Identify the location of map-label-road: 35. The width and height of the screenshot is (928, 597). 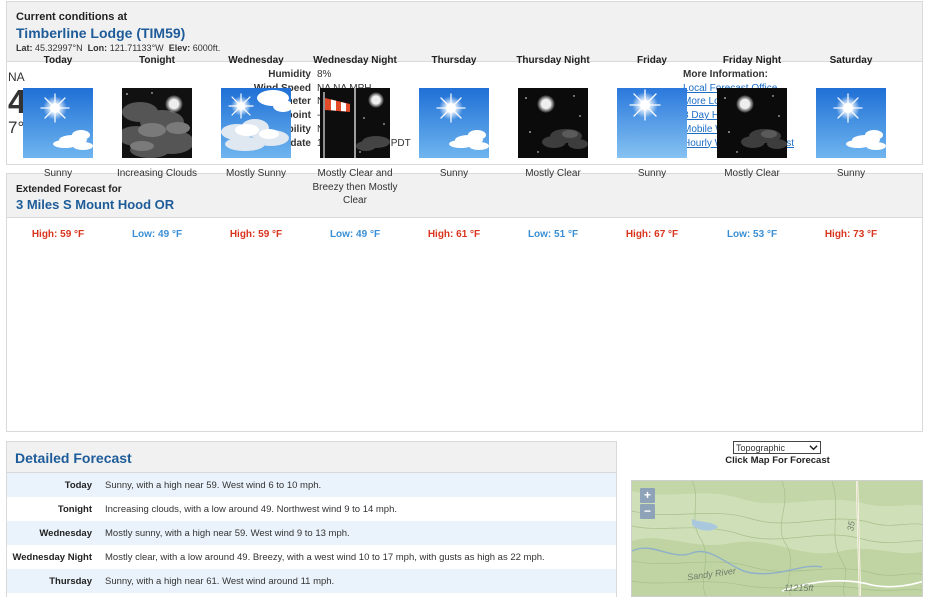
(851, 526).